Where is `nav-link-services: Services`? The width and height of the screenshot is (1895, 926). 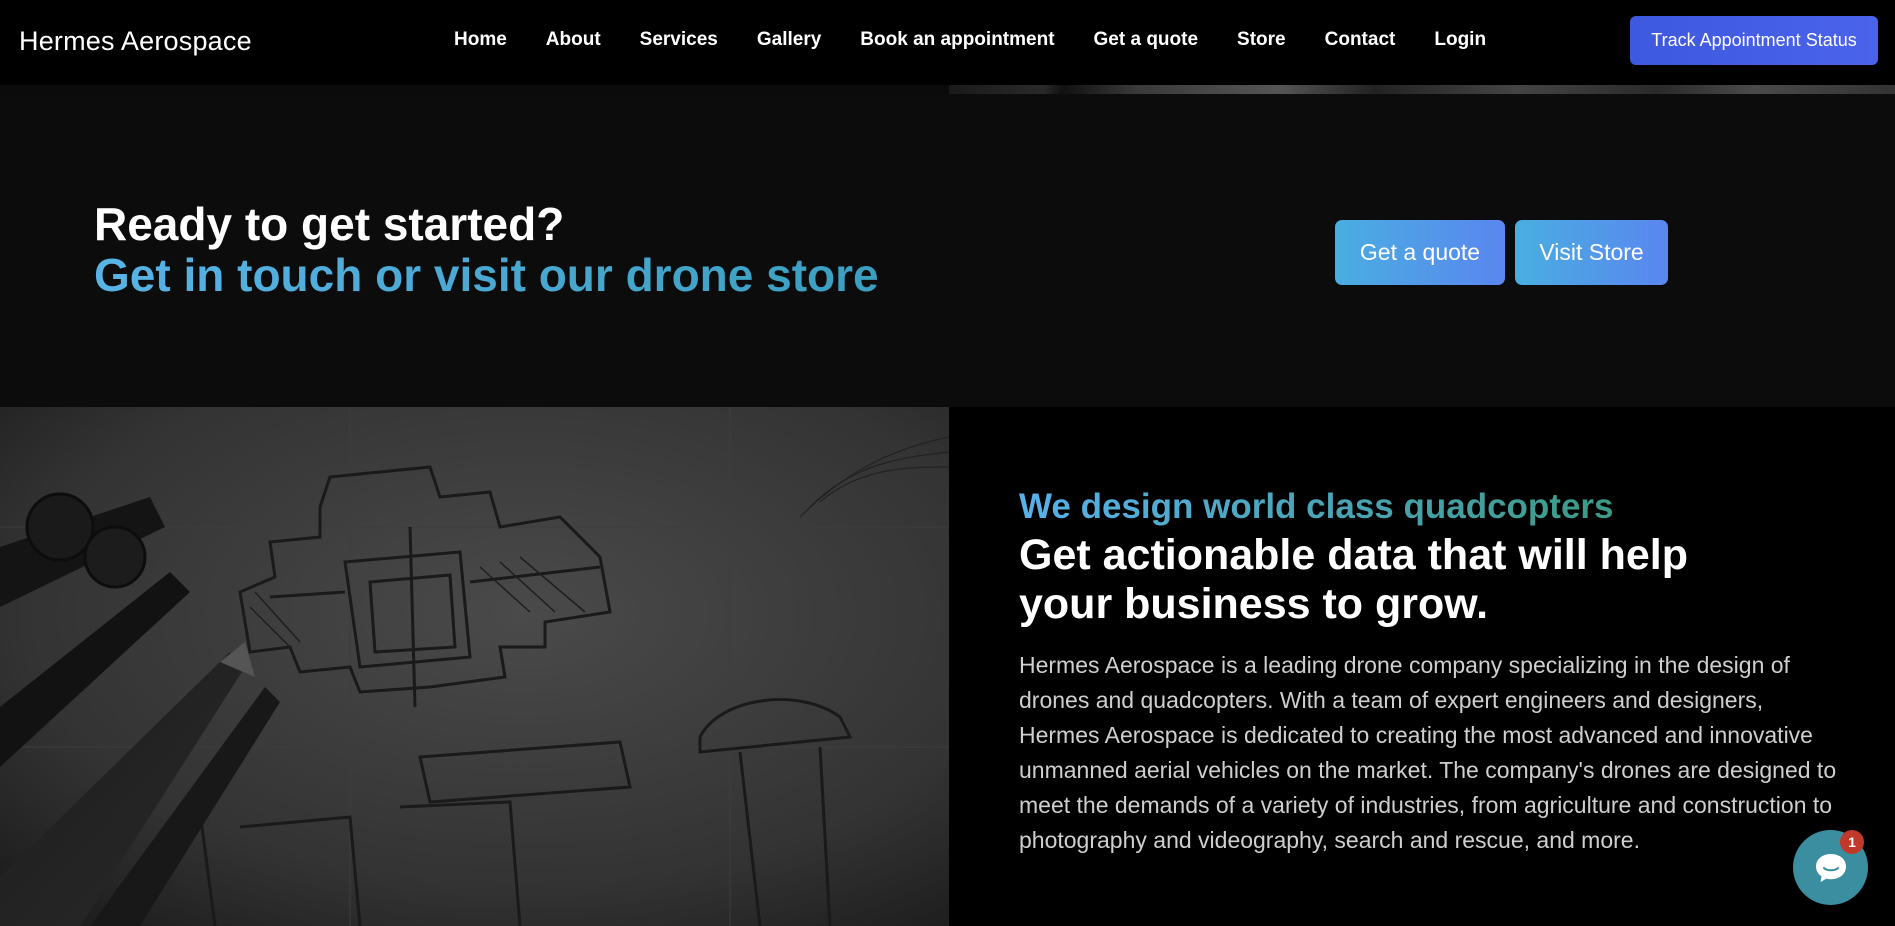 nav-link-services: Services is located at coordinates (679, 40).